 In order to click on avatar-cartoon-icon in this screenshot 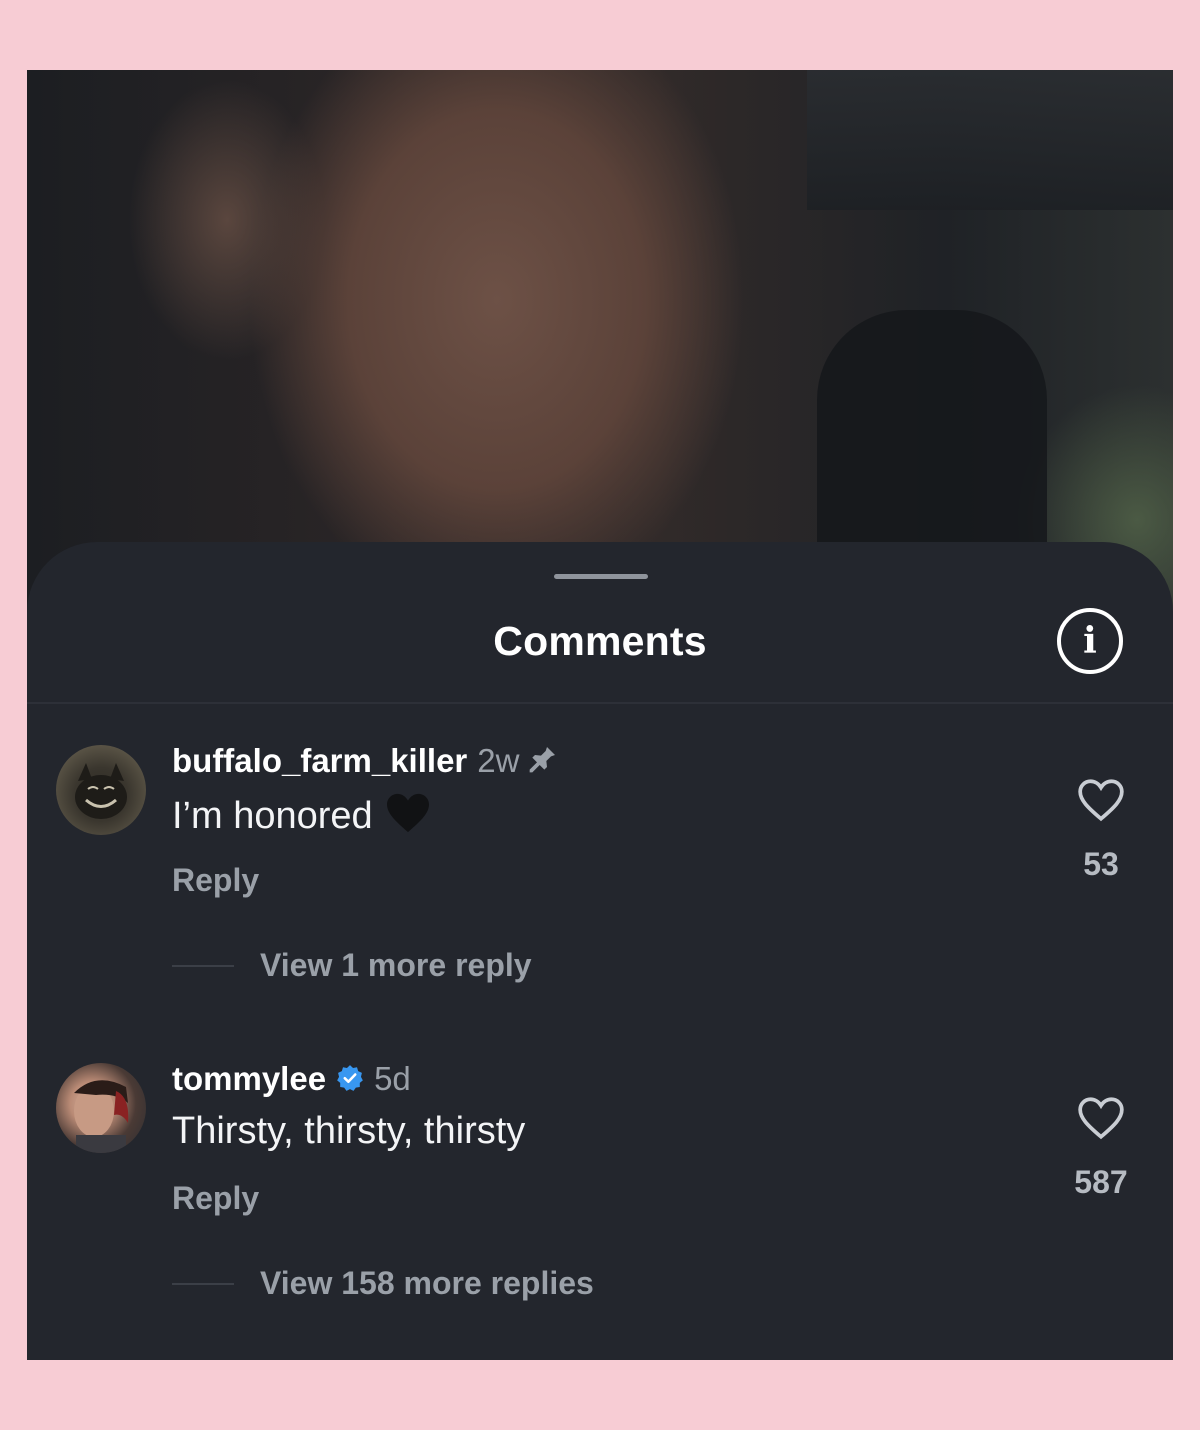, I will do `click(101, 791)`.